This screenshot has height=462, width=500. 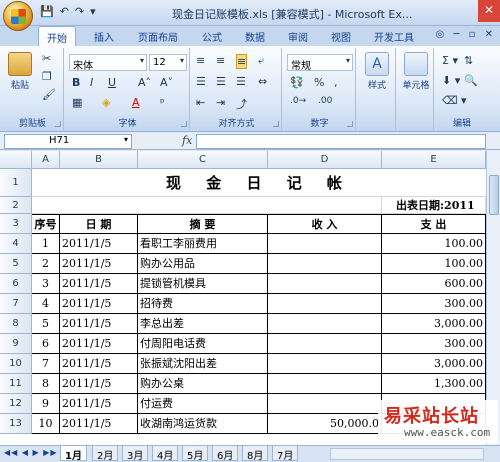 I want to click on column-header-d: D, so click(x=325, y=160).